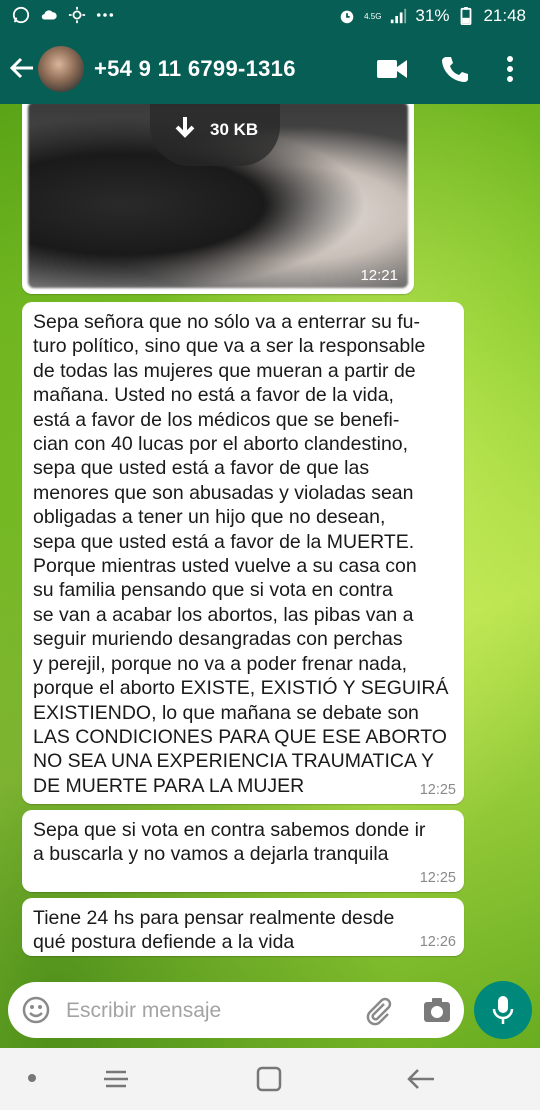 Image resolution: width=540 pixels, height=1110 pixels. What do you see at coordinates (437, 1010) in the screenshot?
I see `camera-icon` at bounding box center [437, 1010].